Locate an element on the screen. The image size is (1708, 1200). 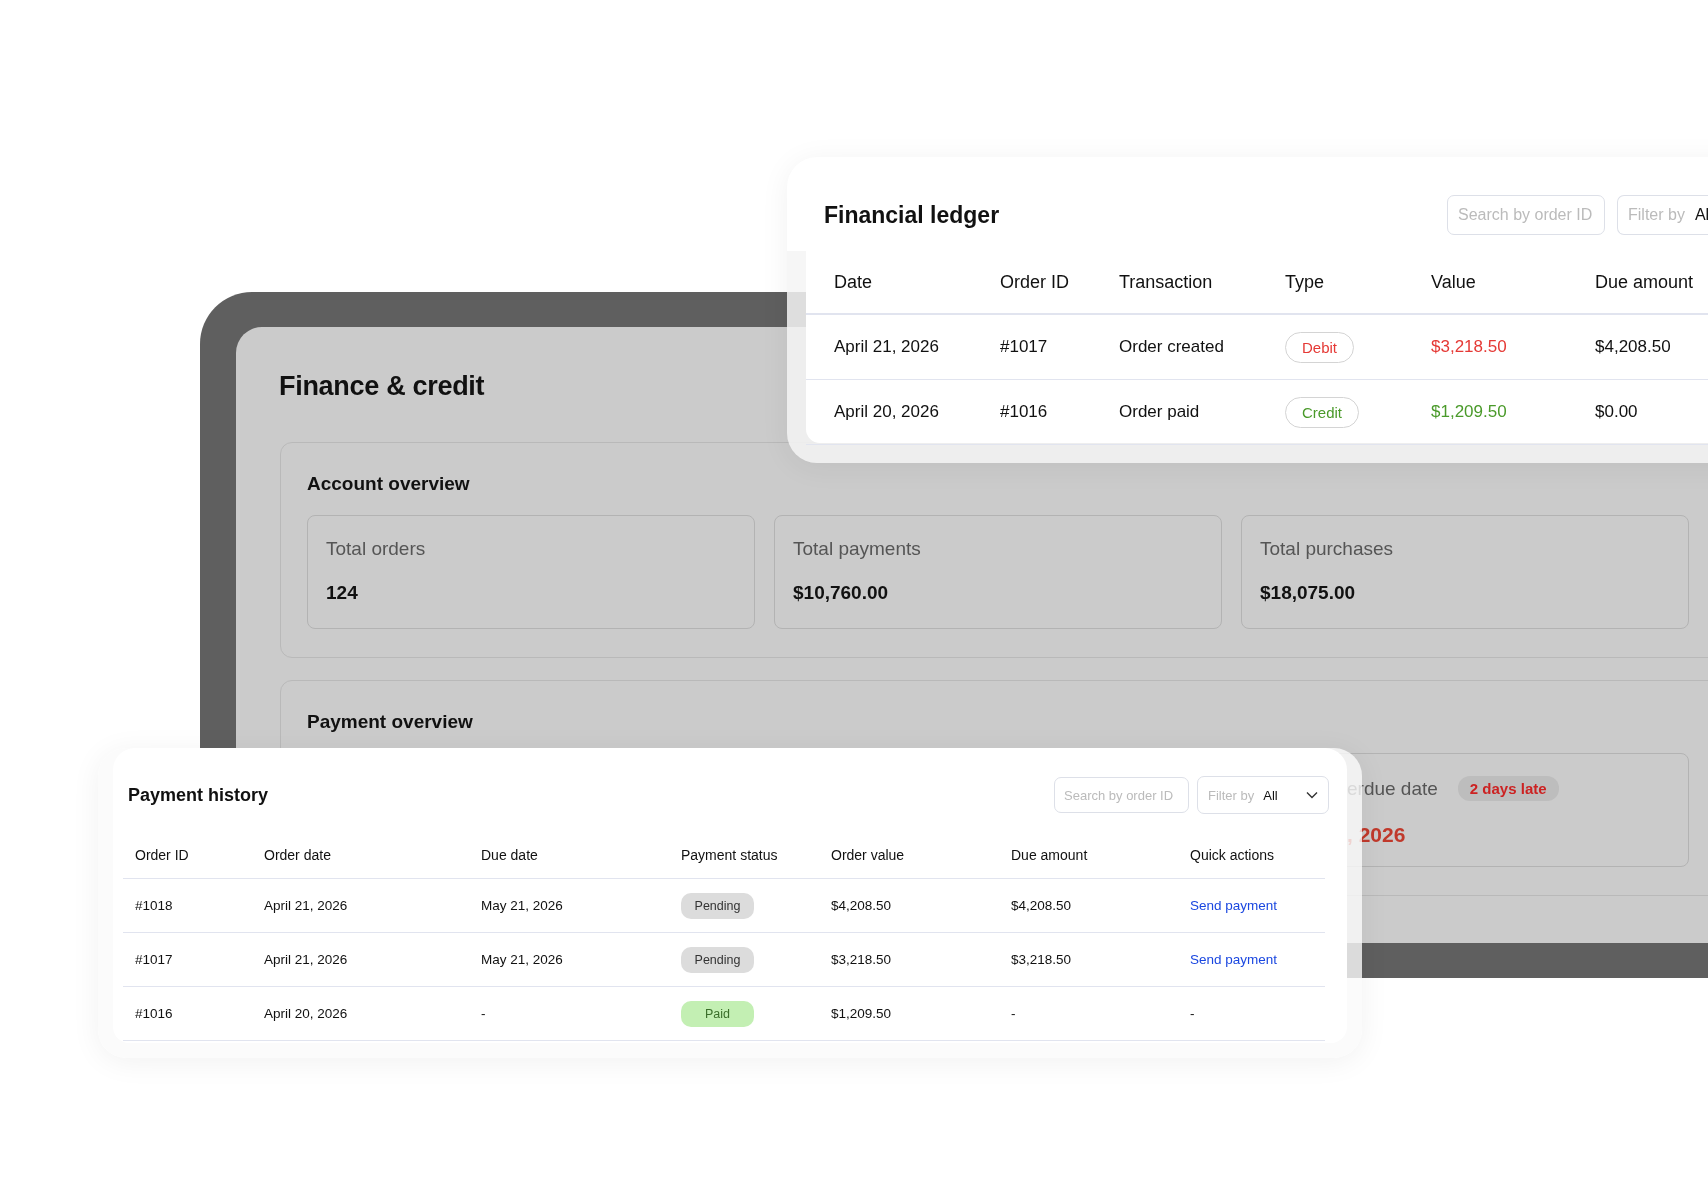
stat-label: Total purchases is located at coordinates (1327, 549).